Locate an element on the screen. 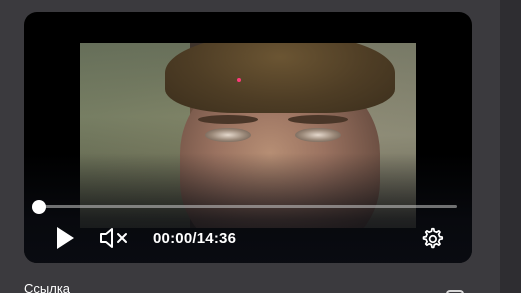 The image size is (521, 293). video-eye-right is located at coordinates (318, 135).